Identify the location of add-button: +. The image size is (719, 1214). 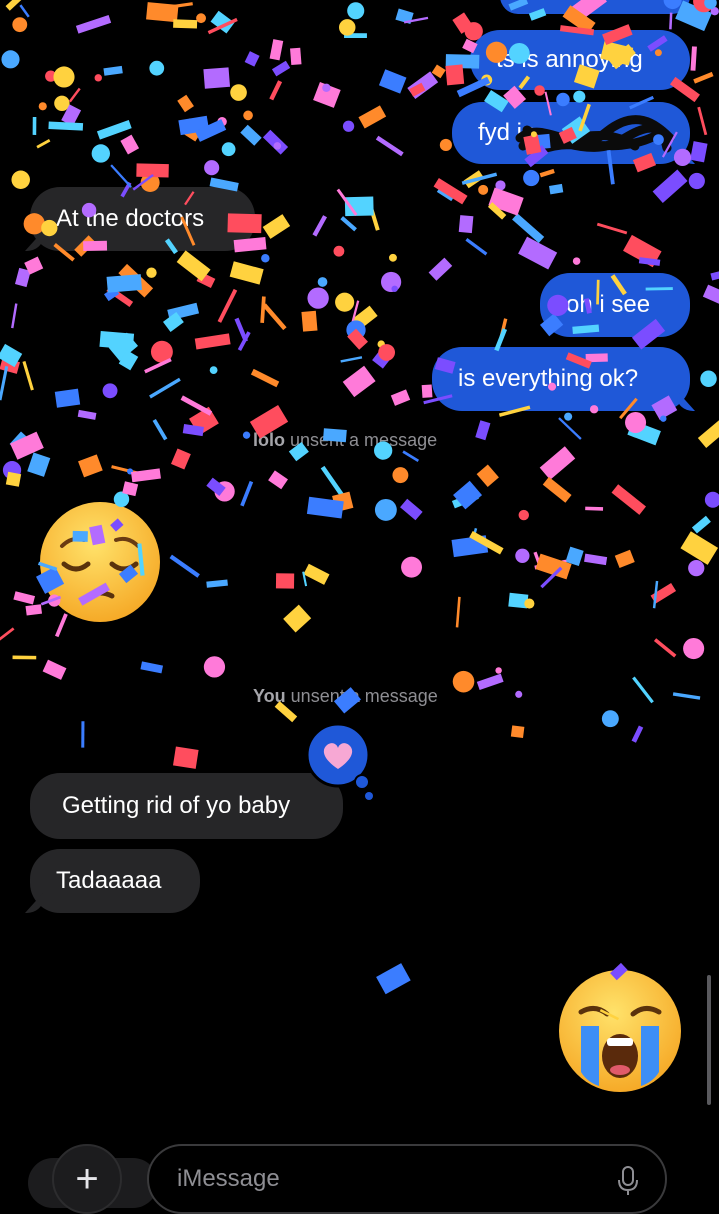
(87, 1179).